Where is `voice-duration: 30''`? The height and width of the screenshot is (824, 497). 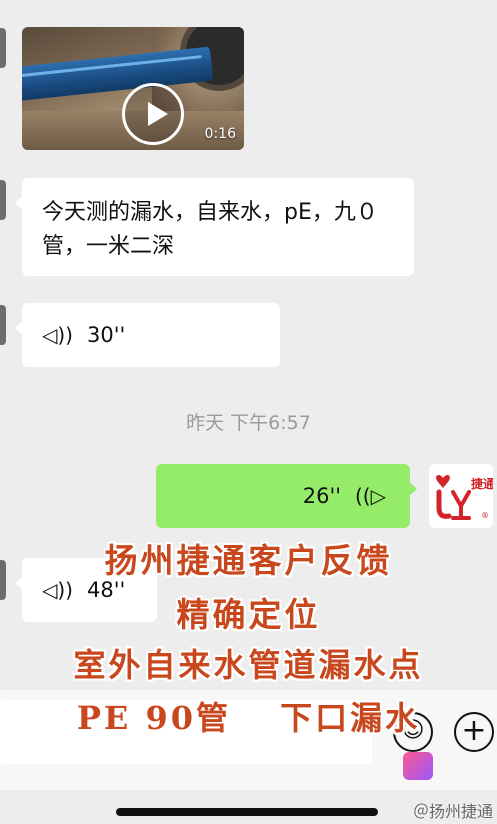 voice-duration: 30'' is located at coordinates (106, 335).